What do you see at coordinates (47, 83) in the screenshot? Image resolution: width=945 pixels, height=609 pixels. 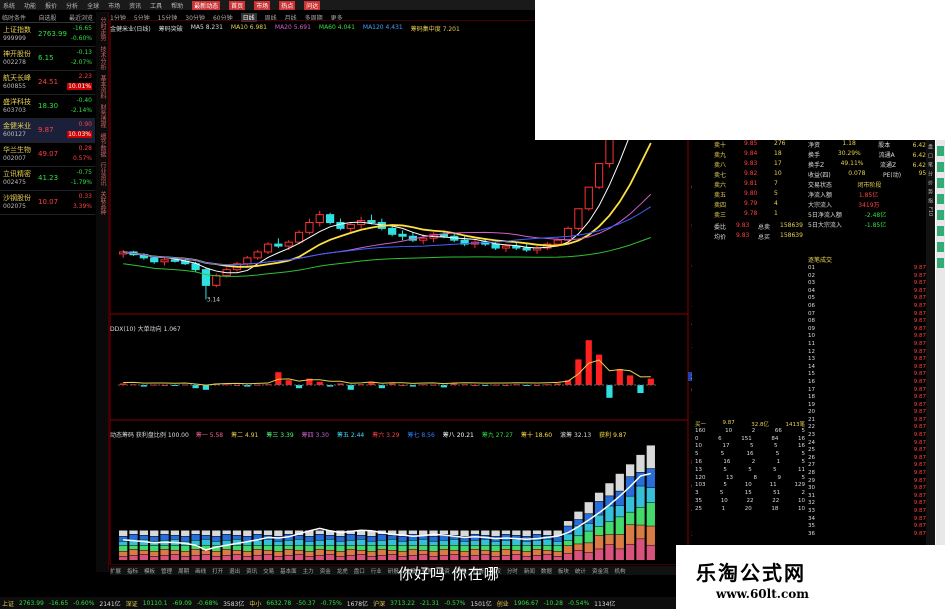 I see `stock-row: 航天长峰 600855 24.51 2.23 10.01%` at bounding box center [47, 83].